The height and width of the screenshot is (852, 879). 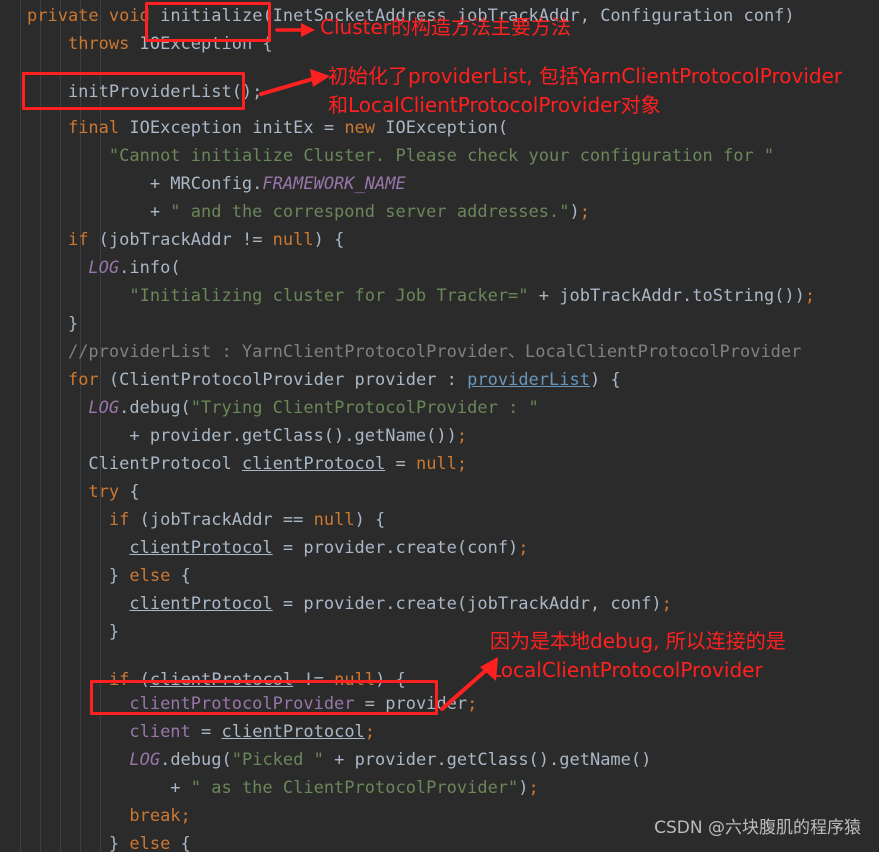 What do you see at coordinates (733, 296) in the screenshot?
I see `code-token: toString` at bounding box center [733, 296].